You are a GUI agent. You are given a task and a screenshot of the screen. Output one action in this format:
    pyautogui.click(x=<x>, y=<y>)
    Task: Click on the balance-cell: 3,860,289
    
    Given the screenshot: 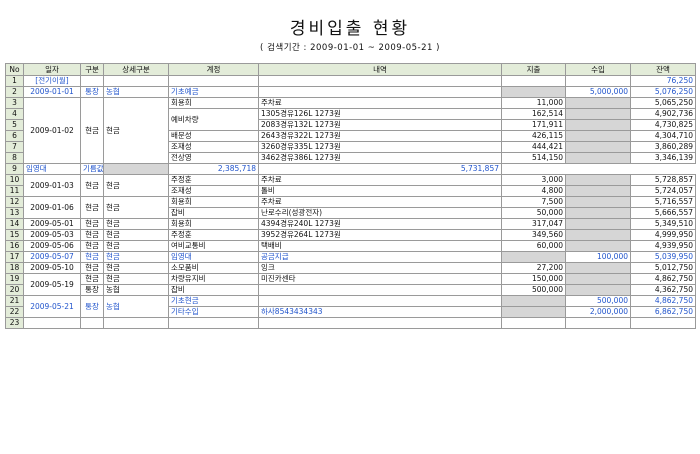 What is the action you would take?
    pyautogui.click(x=663, y=147)
    